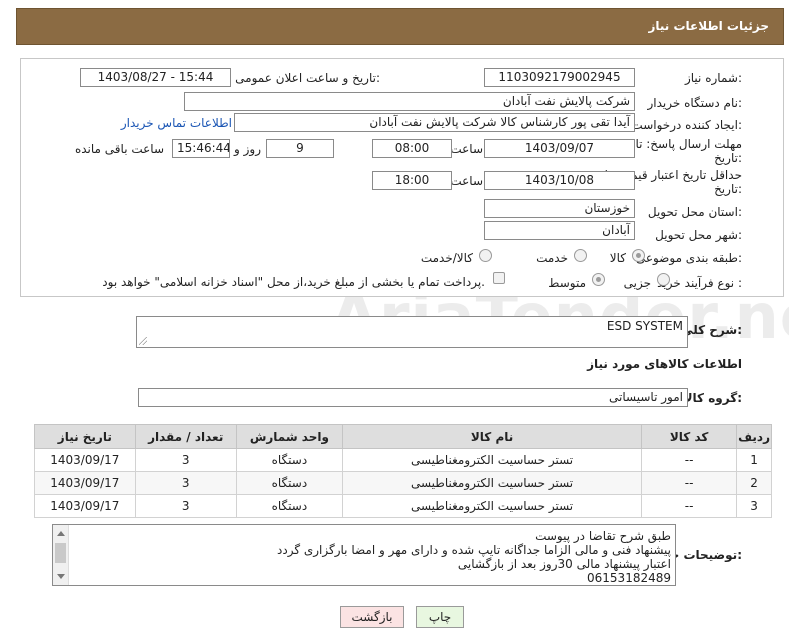 The image size is (789, 642). What do you see at coordinates (185, 436) in the screenshot?
I see `col-qty-header: تعداد / مقدار` at bounding box center [185, 436].